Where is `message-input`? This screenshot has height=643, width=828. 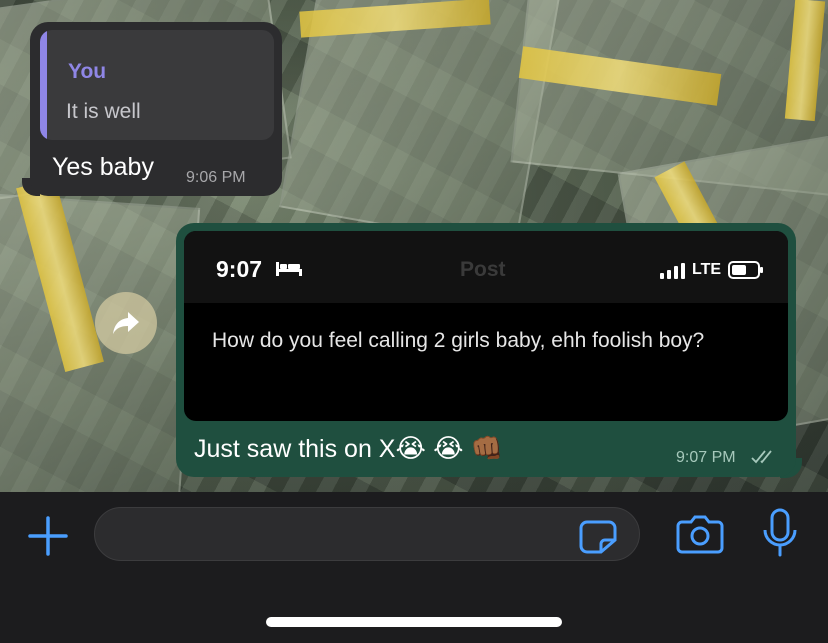
message-input is located at coordinates (341, 535).